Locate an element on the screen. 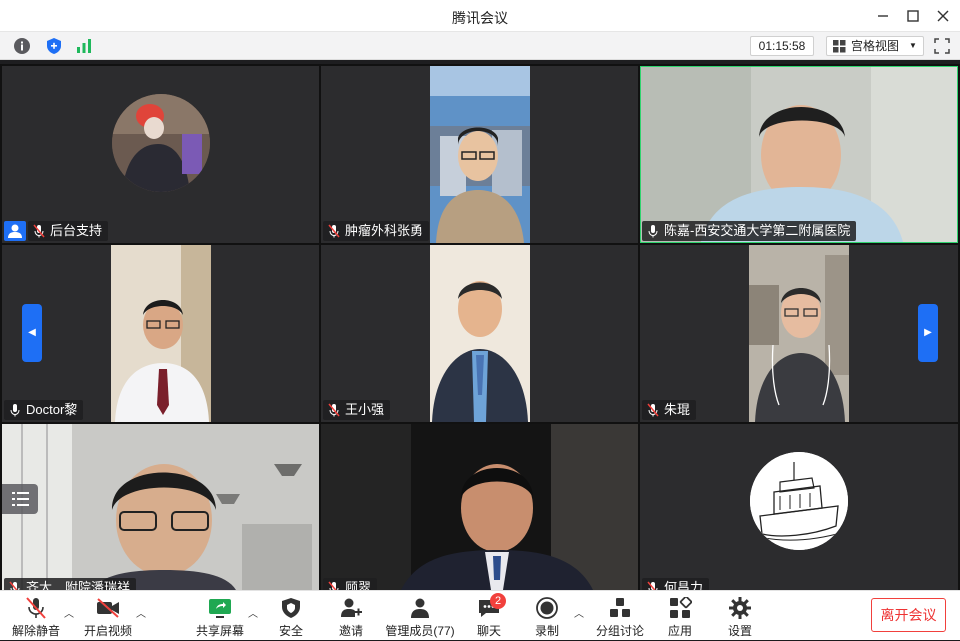  participant-namebar: Doctor黎 is located at coordinates (44, 410).